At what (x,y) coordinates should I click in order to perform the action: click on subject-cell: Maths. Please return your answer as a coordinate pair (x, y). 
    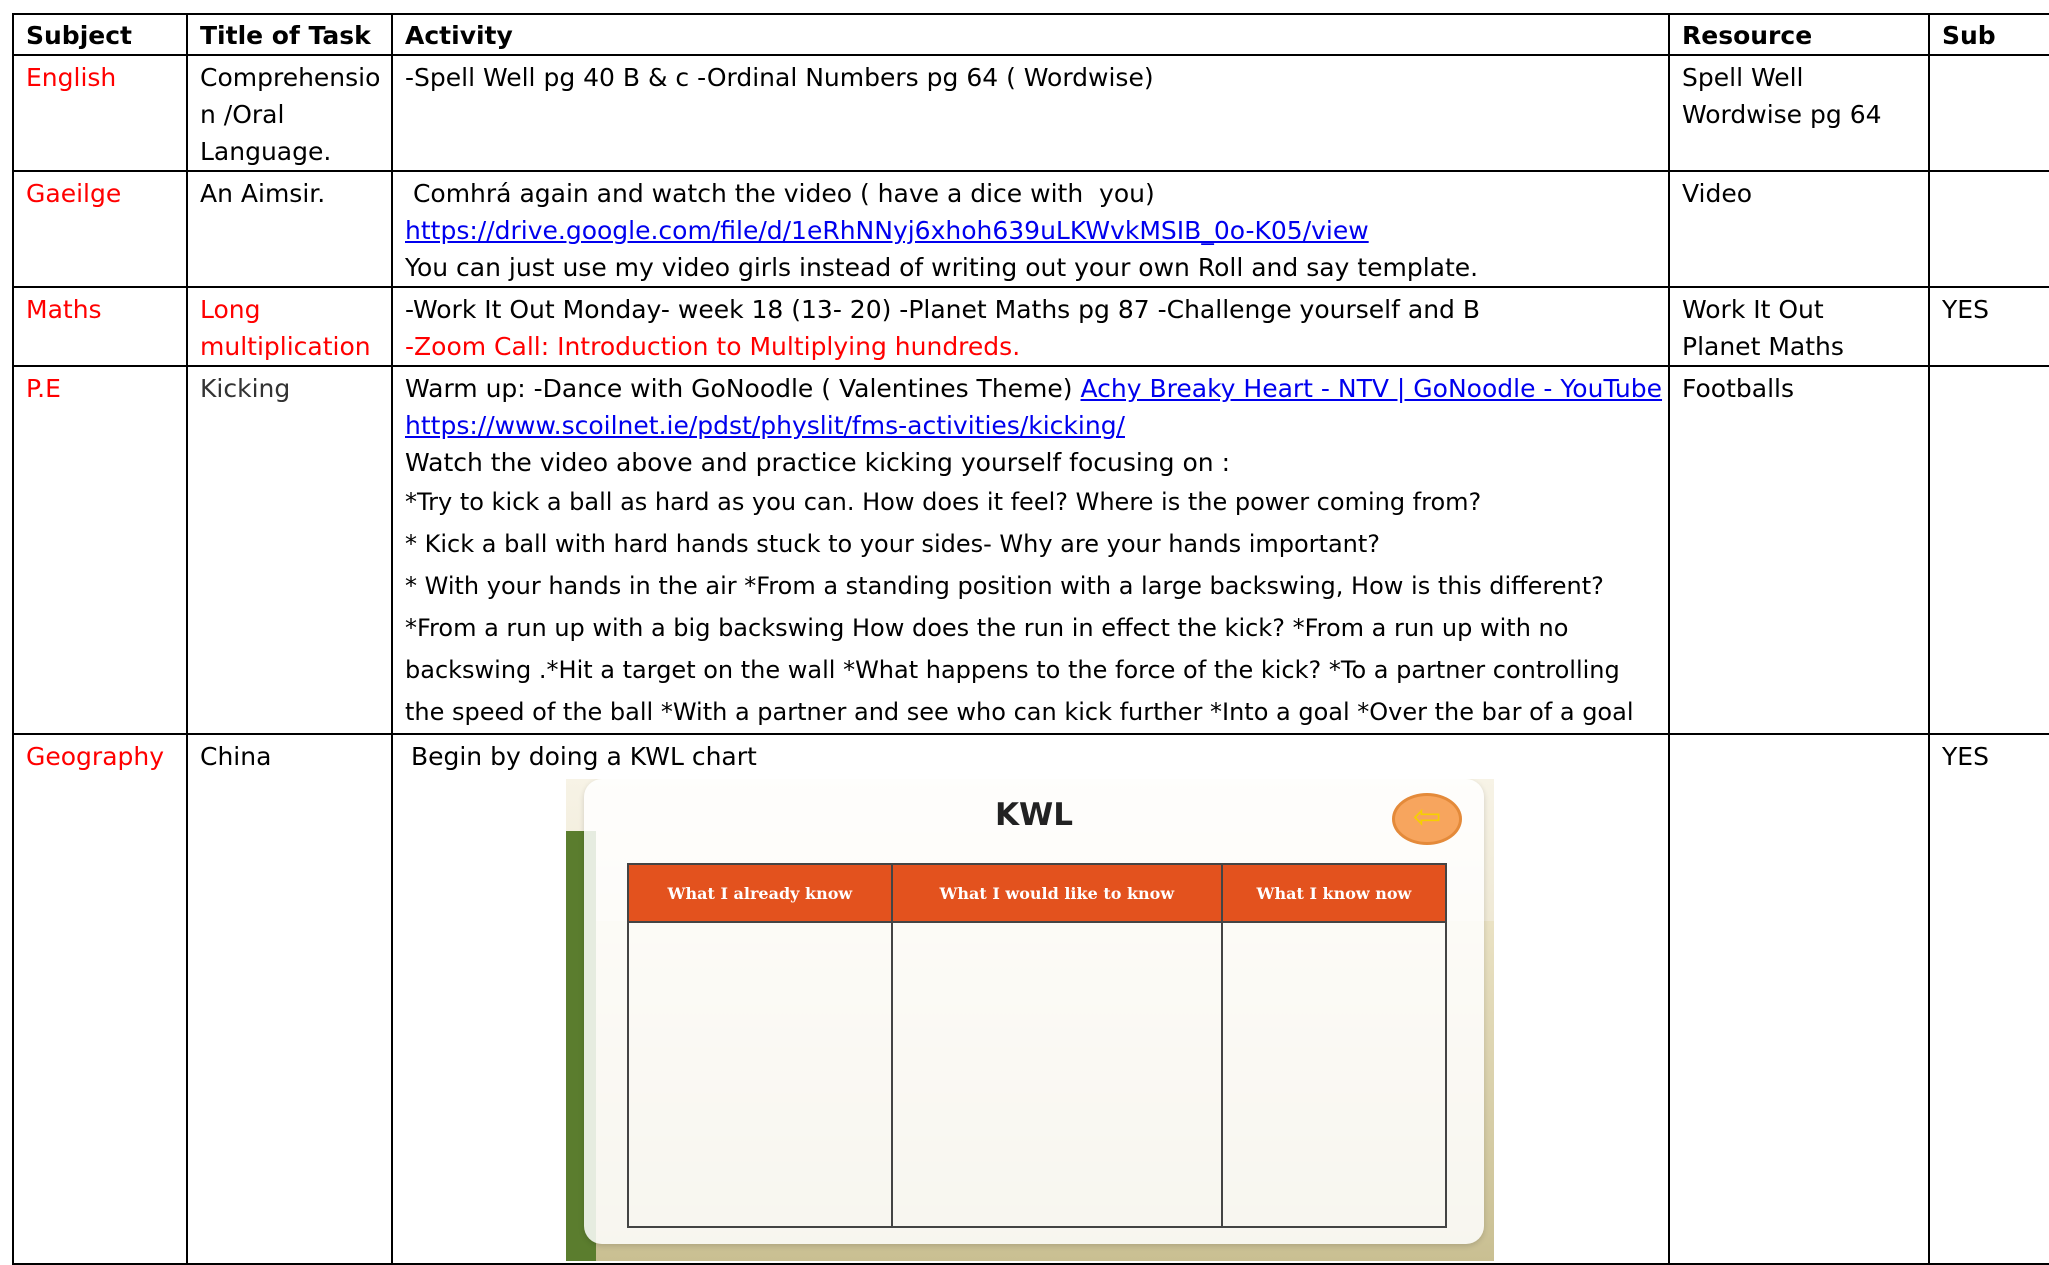
    Looking at the image, I should click on (100, 326).